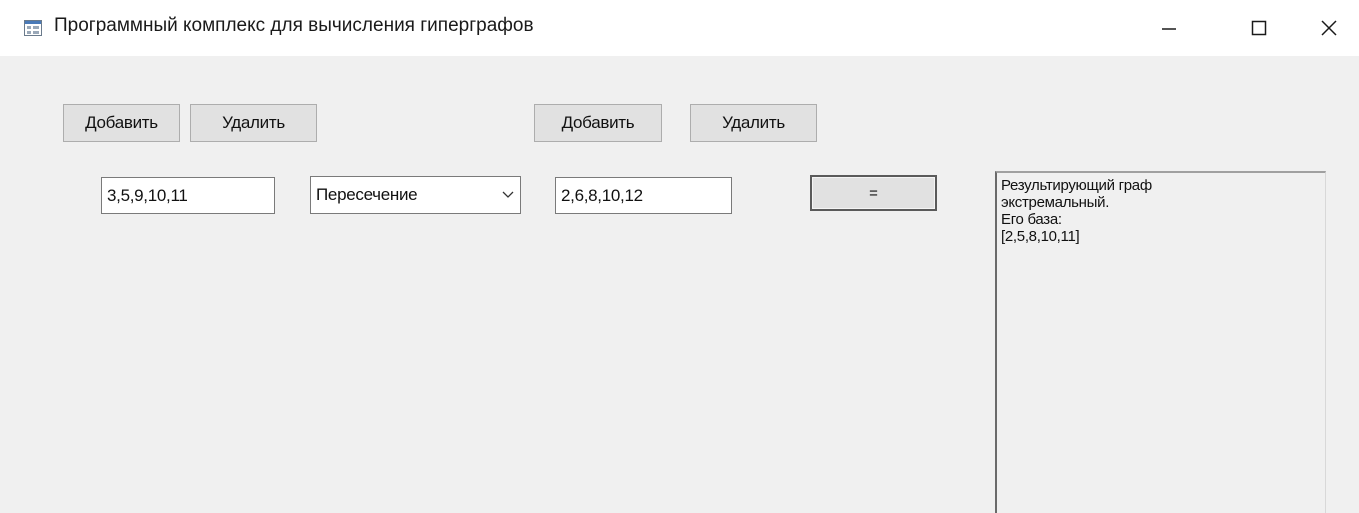 This screenshot has height=513, width=1359. Describe the element at coordinates (121, 123) in the screenshot. I see `left-add-button: Добавить` at that location.